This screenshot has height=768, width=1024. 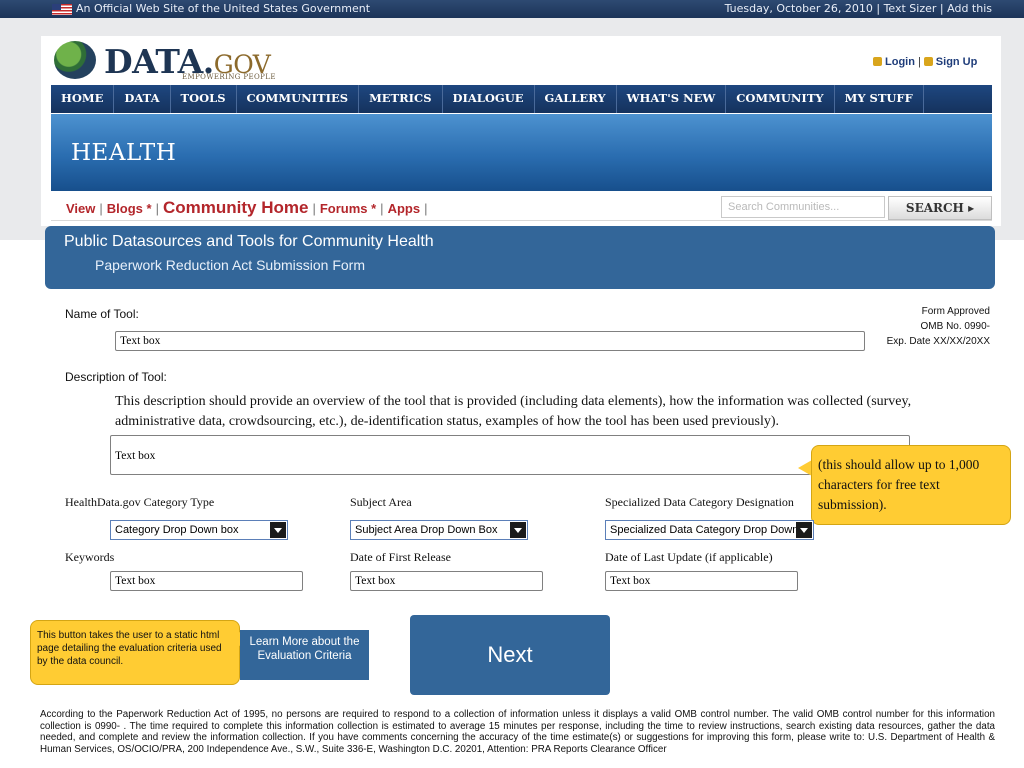 What do you see at coordinates (489, 99) in the screenshot?
I see `nav-item-dialogue: DIALOGUE` at bounding box center [489, 99].